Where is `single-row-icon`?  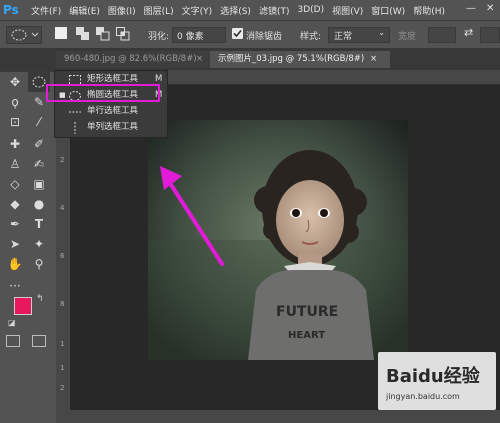 single-row-icon is located at coordinates (75, 112).